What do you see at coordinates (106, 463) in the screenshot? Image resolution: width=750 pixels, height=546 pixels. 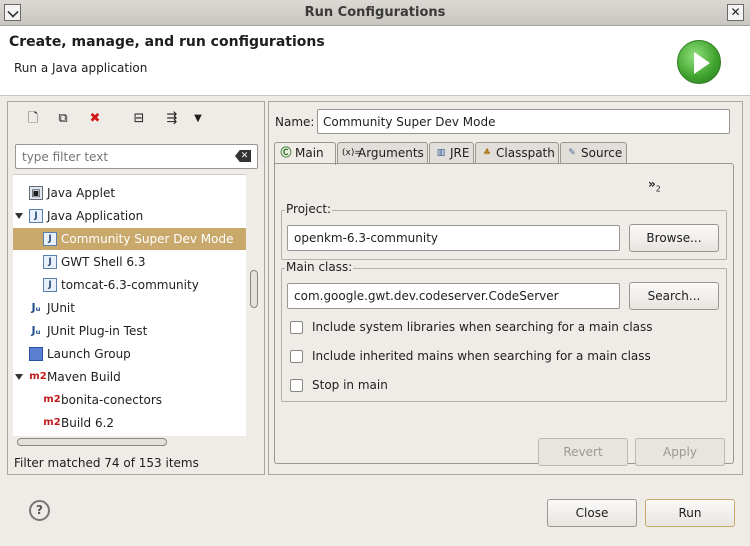 I see `filter-status-text: Filter matched 74 of 153 items` at bounding box center [106, 463].